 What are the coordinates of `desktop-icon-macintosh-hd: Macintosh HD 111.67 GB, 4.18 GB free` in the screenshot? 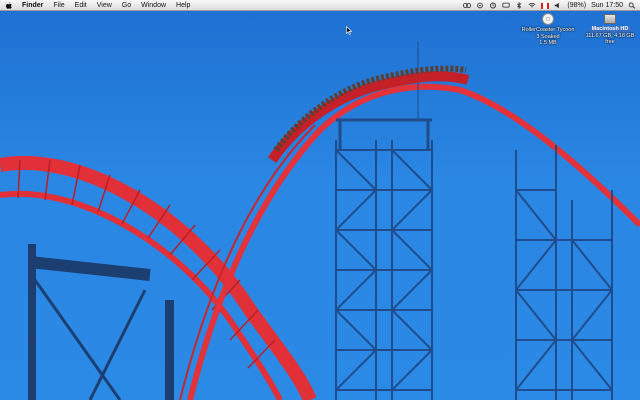 It's located at (610, 29).